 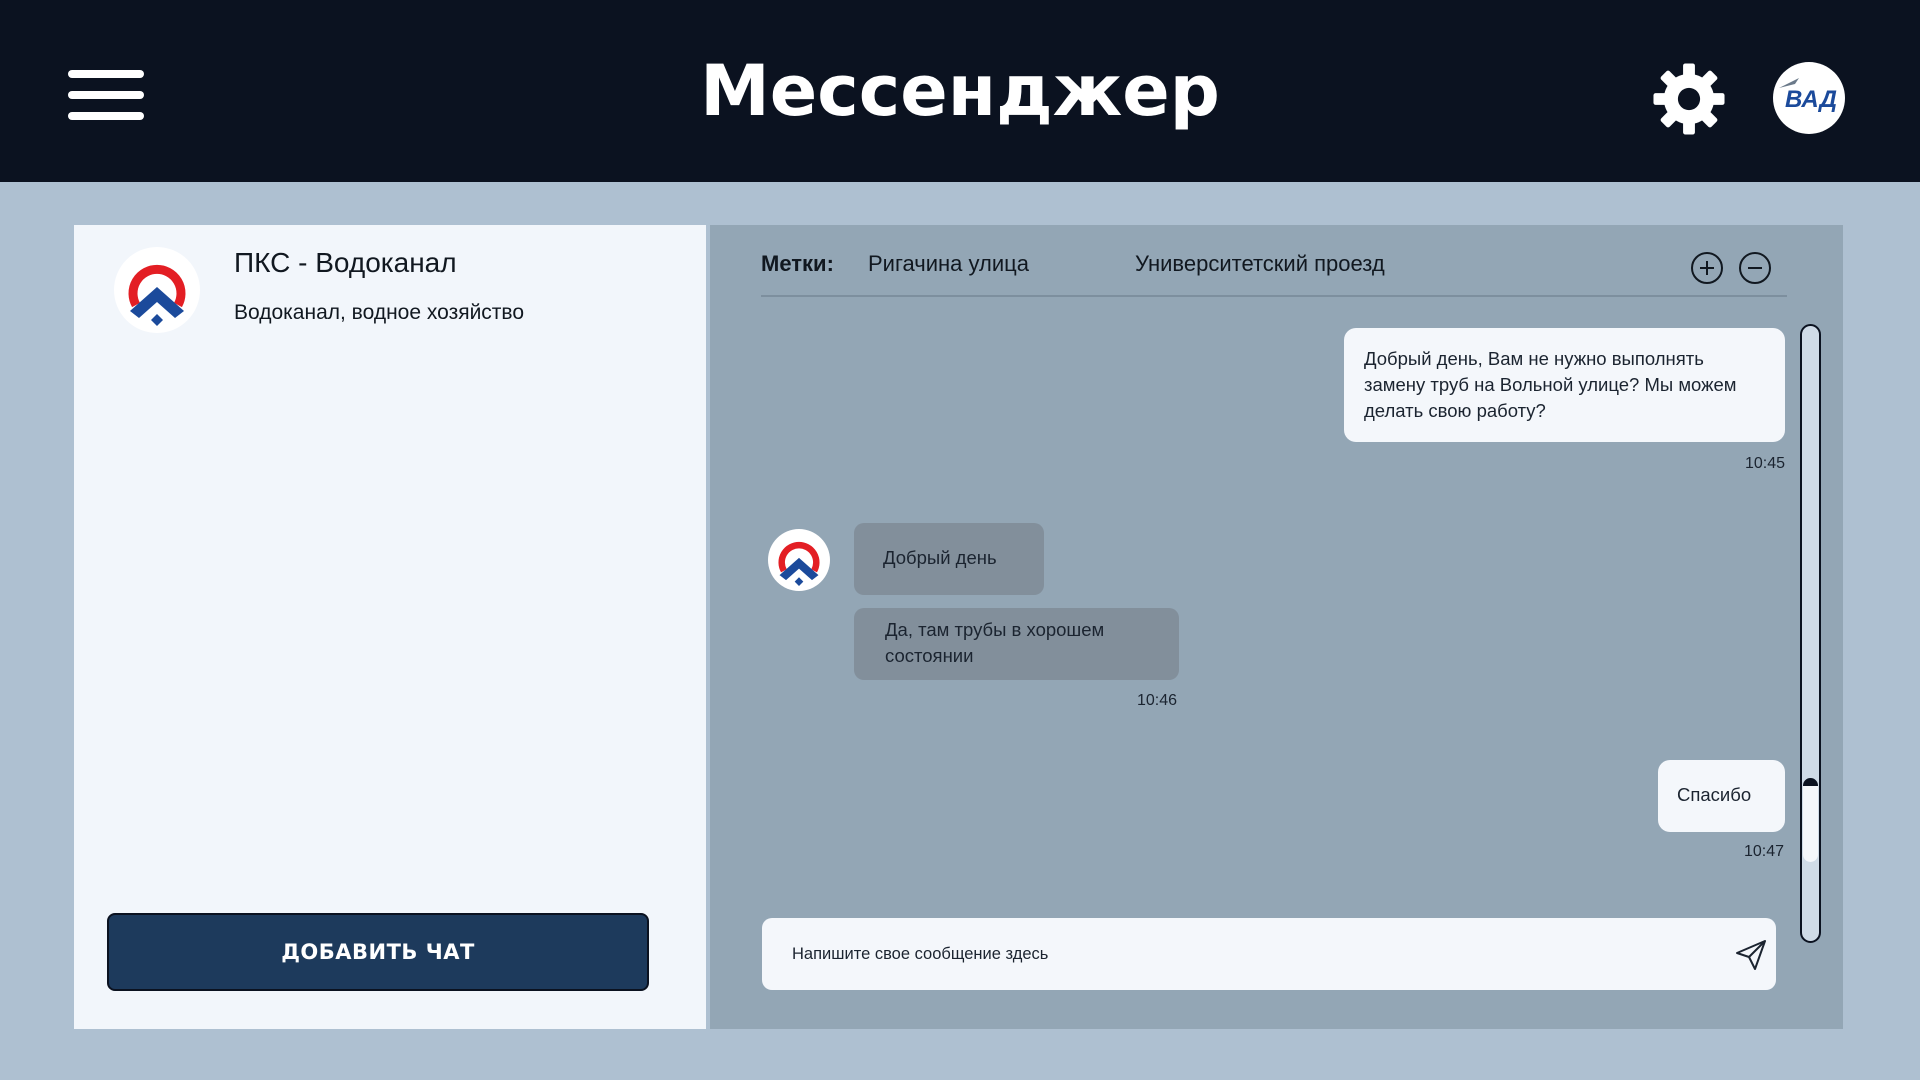 I want to click on vad-logo-icon: ВАД, so click(x=1808, y=95).